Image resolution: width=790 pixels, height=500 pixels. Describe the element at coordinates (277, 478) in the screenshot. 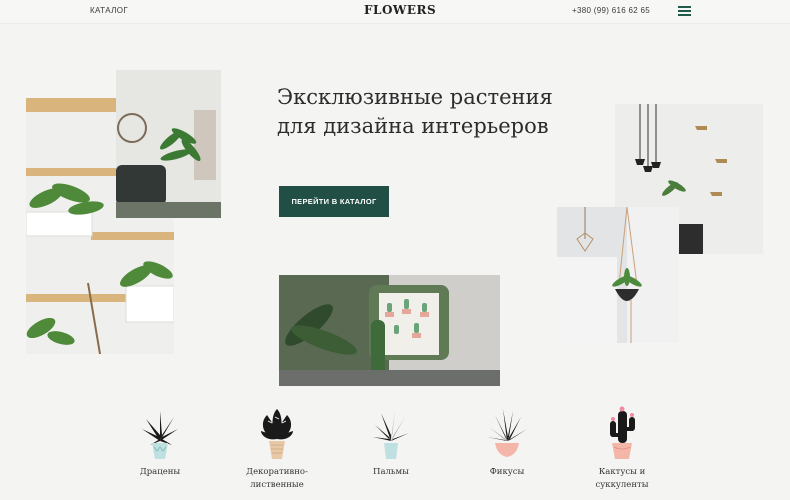

I see `category-label: Декоративно-лиственные` at that location.